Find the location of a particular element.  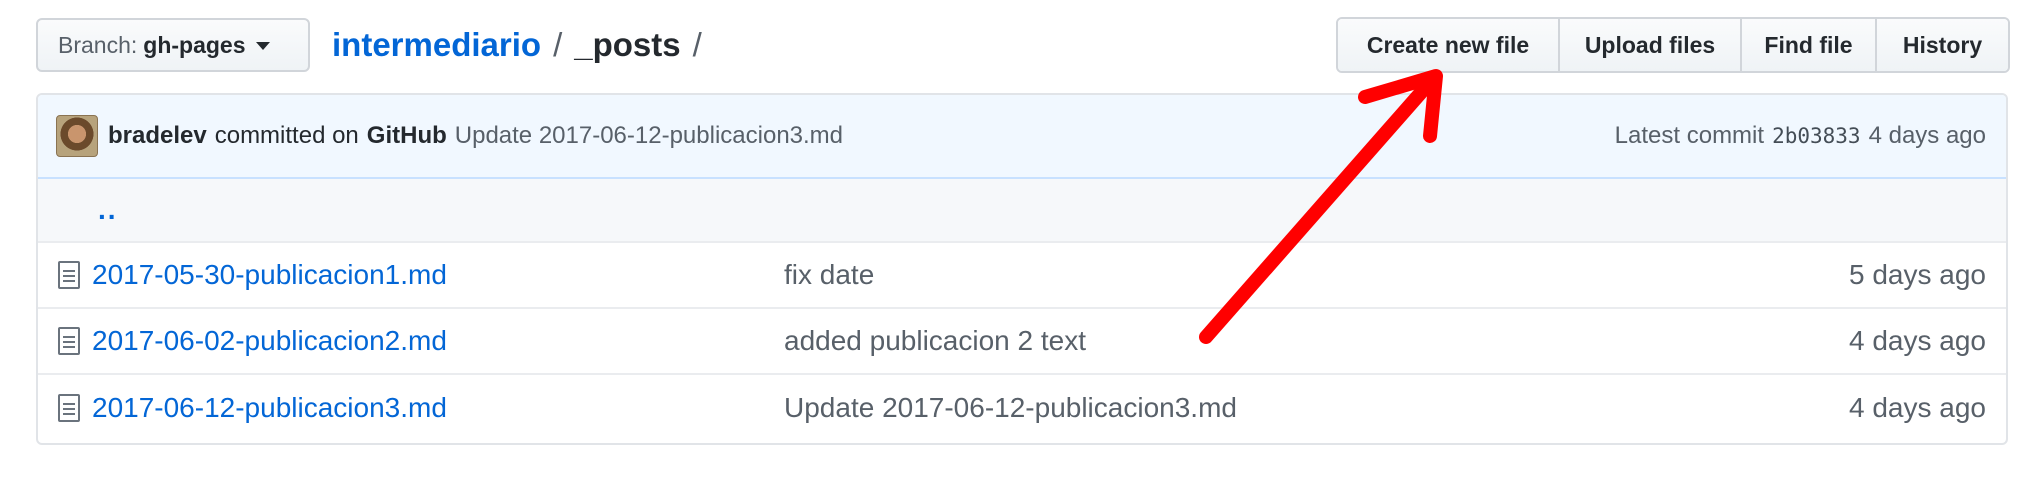

breadcrumb-repo-link: intermediario is located at coordinates (436, 45).